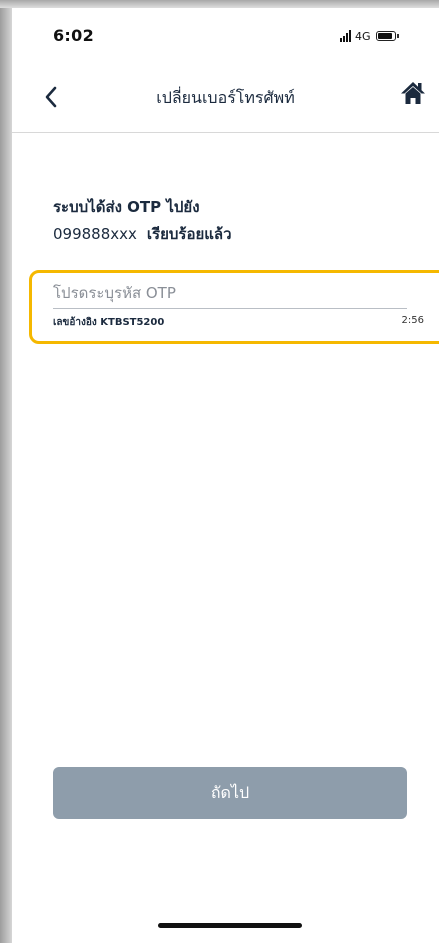 This screenshot has height=943, width=439. I want to click on network-label: 4G, so click(363, 36).